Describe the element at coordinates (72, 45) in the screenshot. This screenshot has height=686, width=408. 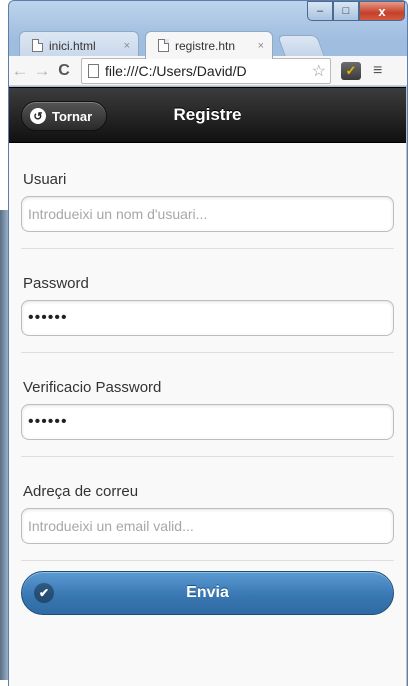
I see `tab-label: inici.html` at that location.